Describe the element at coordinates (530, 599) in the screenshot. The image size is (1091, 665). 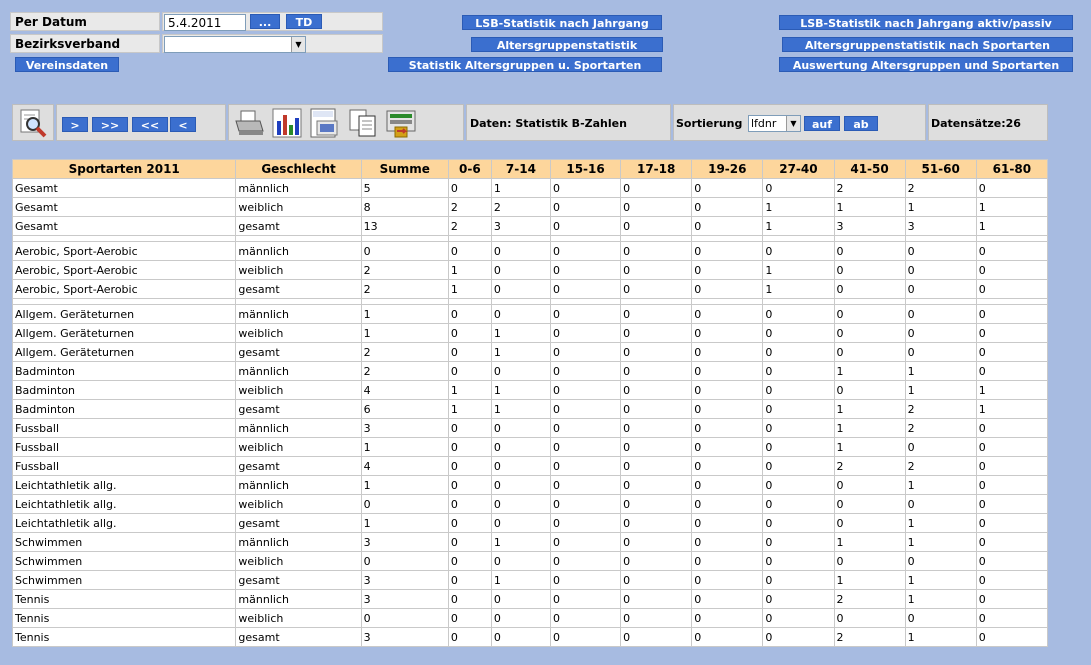
I see `table-row: Tennis männlich 3 0 0 0 0 0 0 2 1 0` at that location.